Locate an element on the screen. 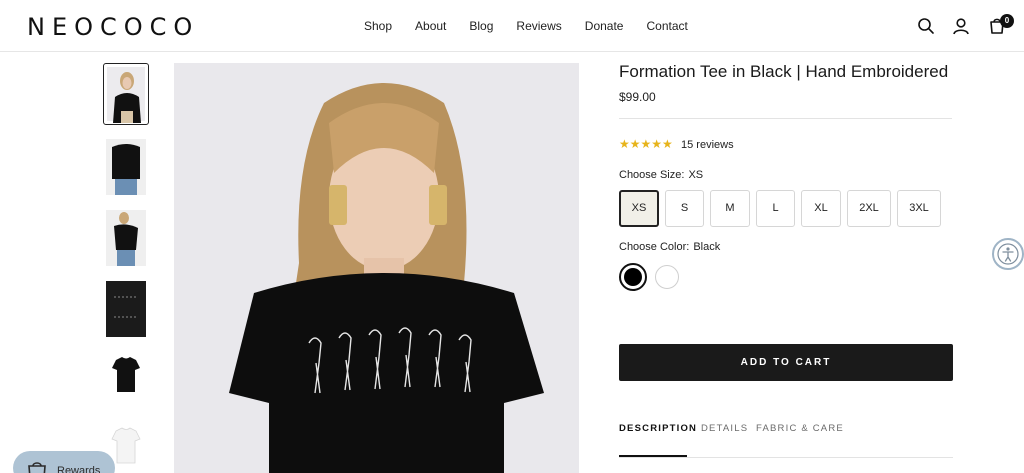  reviews-link: 15 reviews is located at coordinates (707, 145).